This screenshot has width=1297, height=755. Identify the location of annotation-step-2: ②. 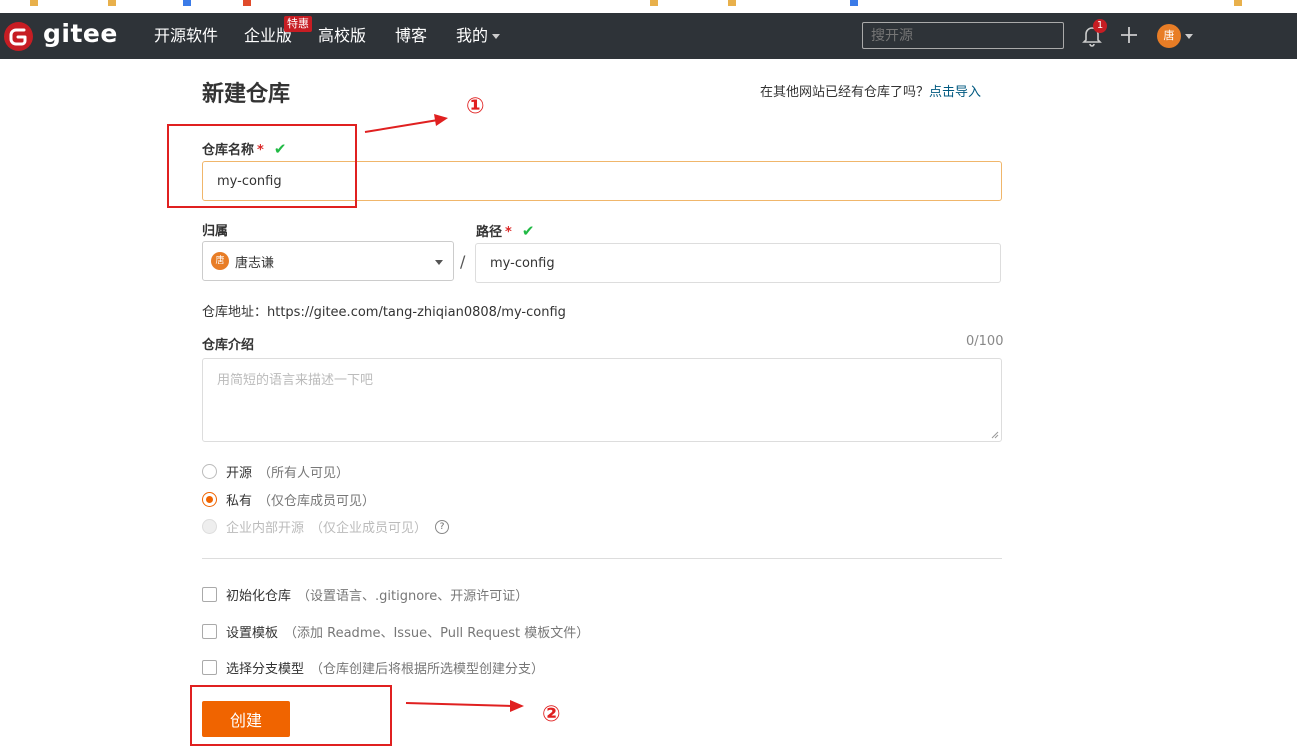
(551, 714).